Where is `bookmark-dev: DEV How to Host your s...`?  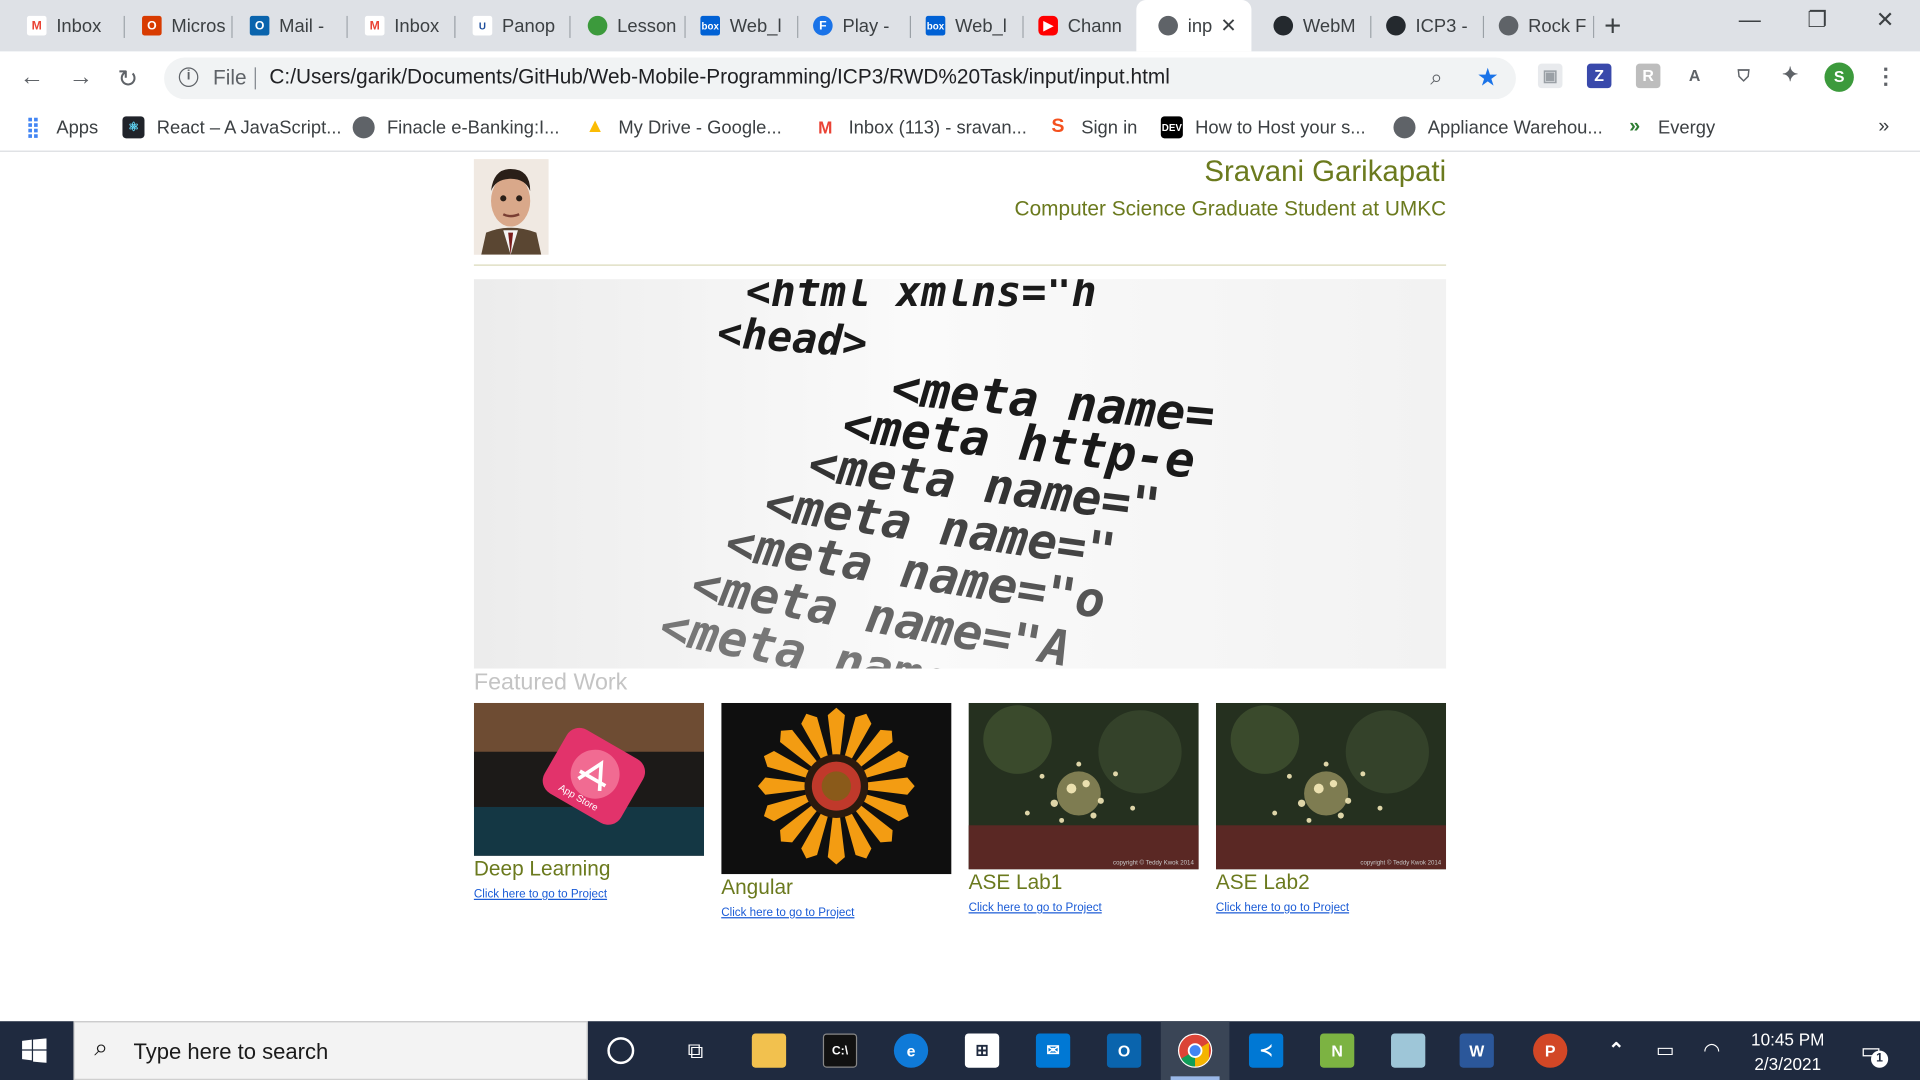
bookmark-dev: DEV How to Host your s... is located at coordinates (1263, 127).